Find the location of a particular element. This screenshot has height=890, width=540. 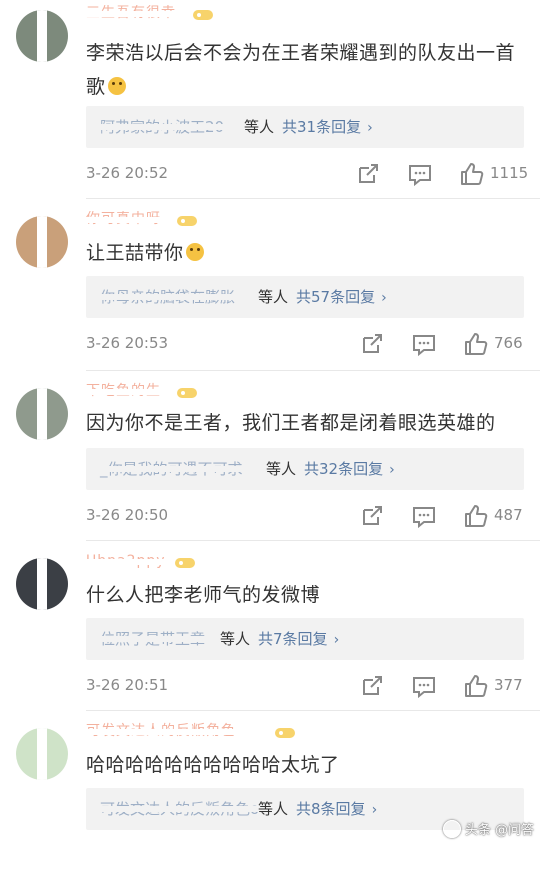

reply-names: 可发文达人的反叛角色o is located at coordinates (180, 809).